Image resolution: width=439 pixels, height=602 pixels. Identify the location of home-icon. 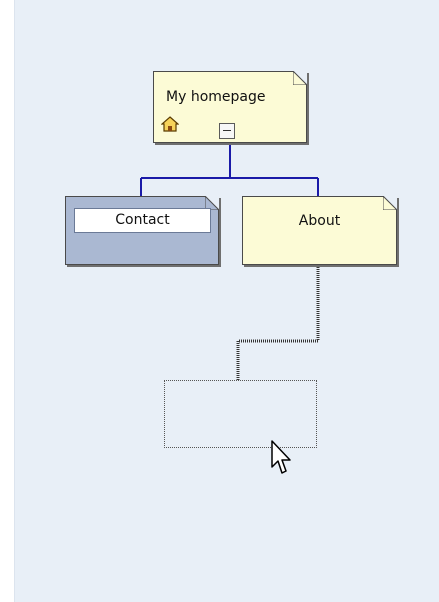
(170, 124).